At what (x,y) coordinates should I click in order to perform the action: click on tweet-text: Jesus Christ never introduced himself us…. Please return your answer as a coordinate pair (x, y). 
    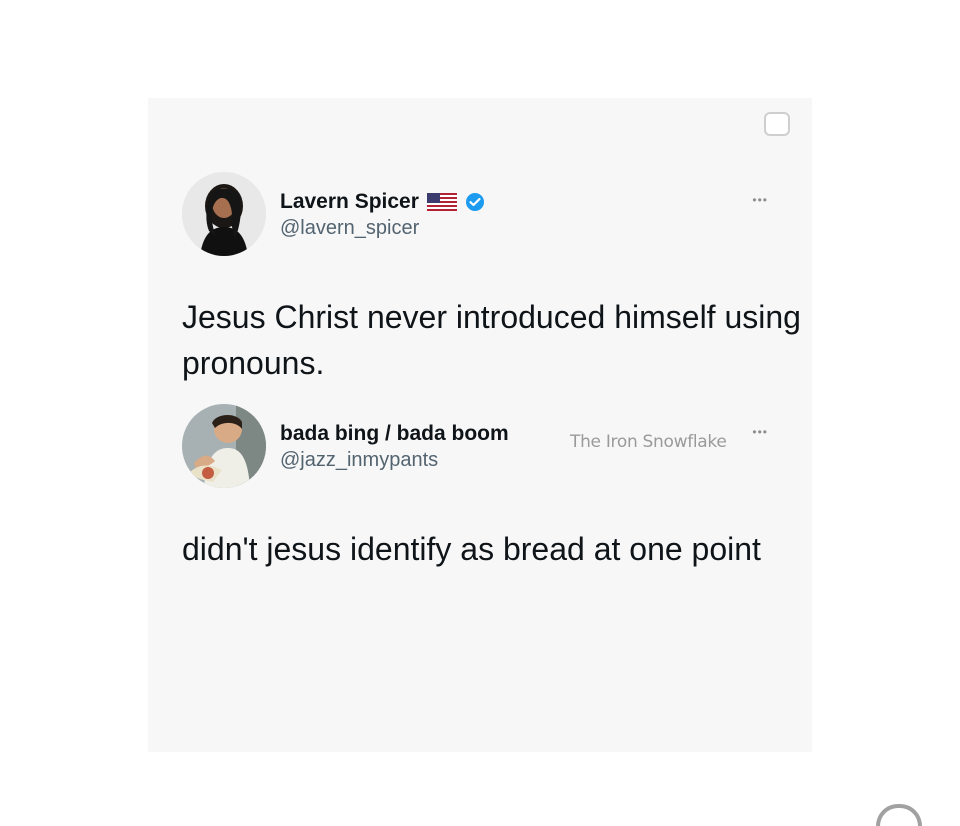
    Looking at the image, I should click on (491, 340).